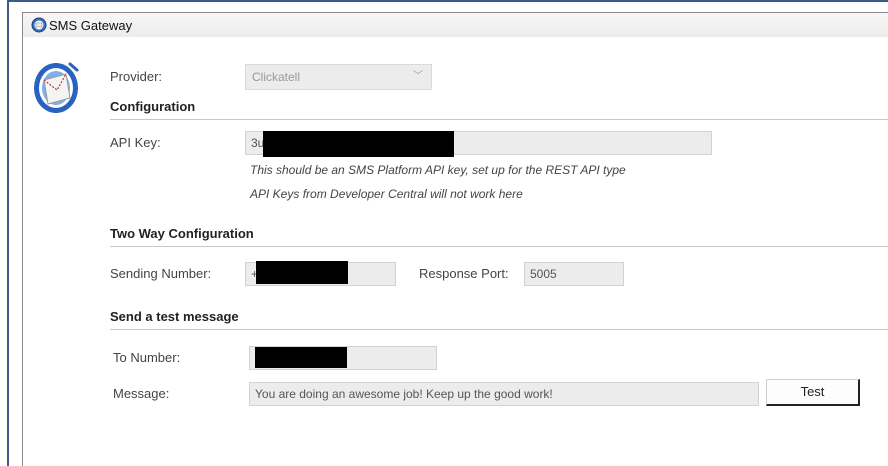 This screenshot has width=888, height=466. I want to click on response-port-label: Response Port:, so click(464, 273).